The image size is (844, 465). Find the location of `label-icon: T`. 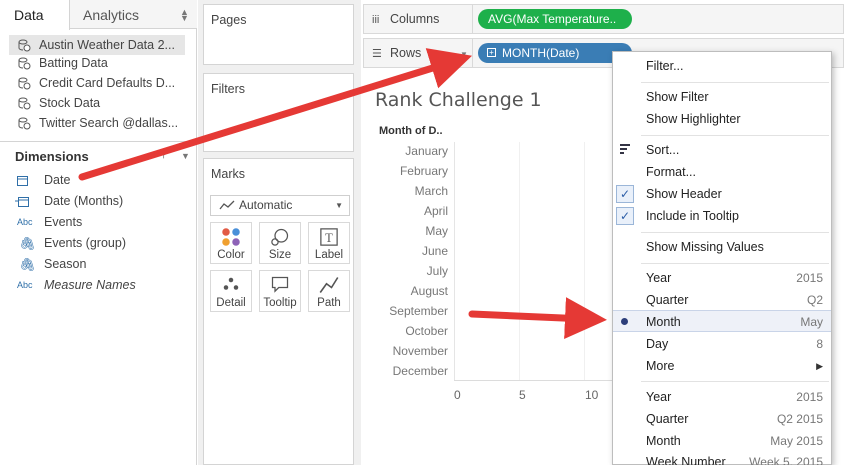

label-icon: T is located at coordinates (329, 237).